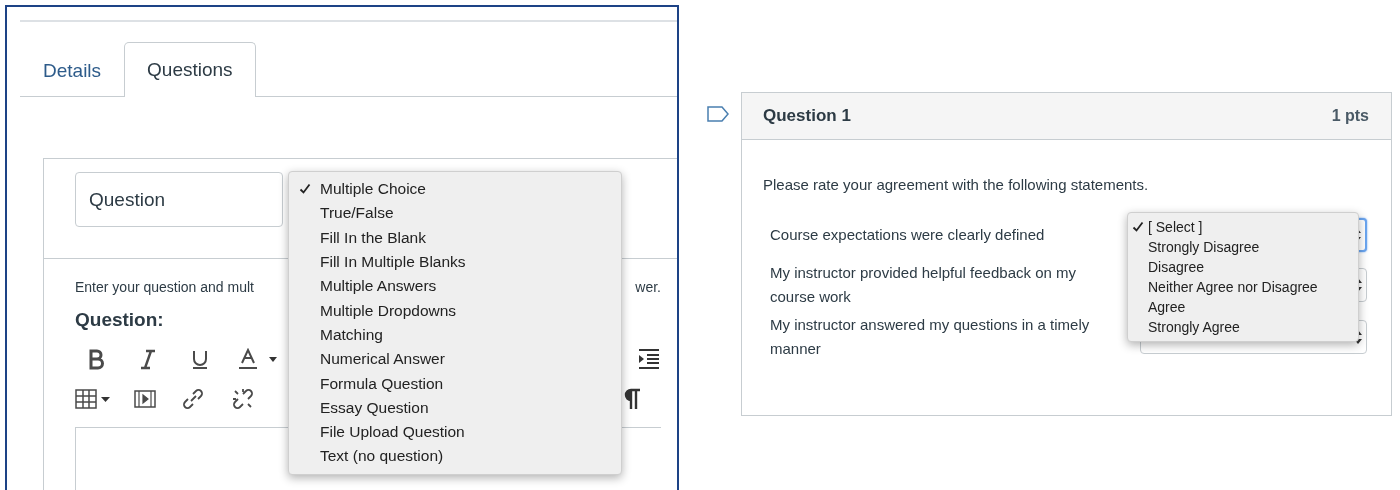 This screenshot has width=1400, height=490. What do you see at coordinates (455, 286) in the screenshot?
I see `menu-item: Multiple Answers` at bounding box center [455, 286].